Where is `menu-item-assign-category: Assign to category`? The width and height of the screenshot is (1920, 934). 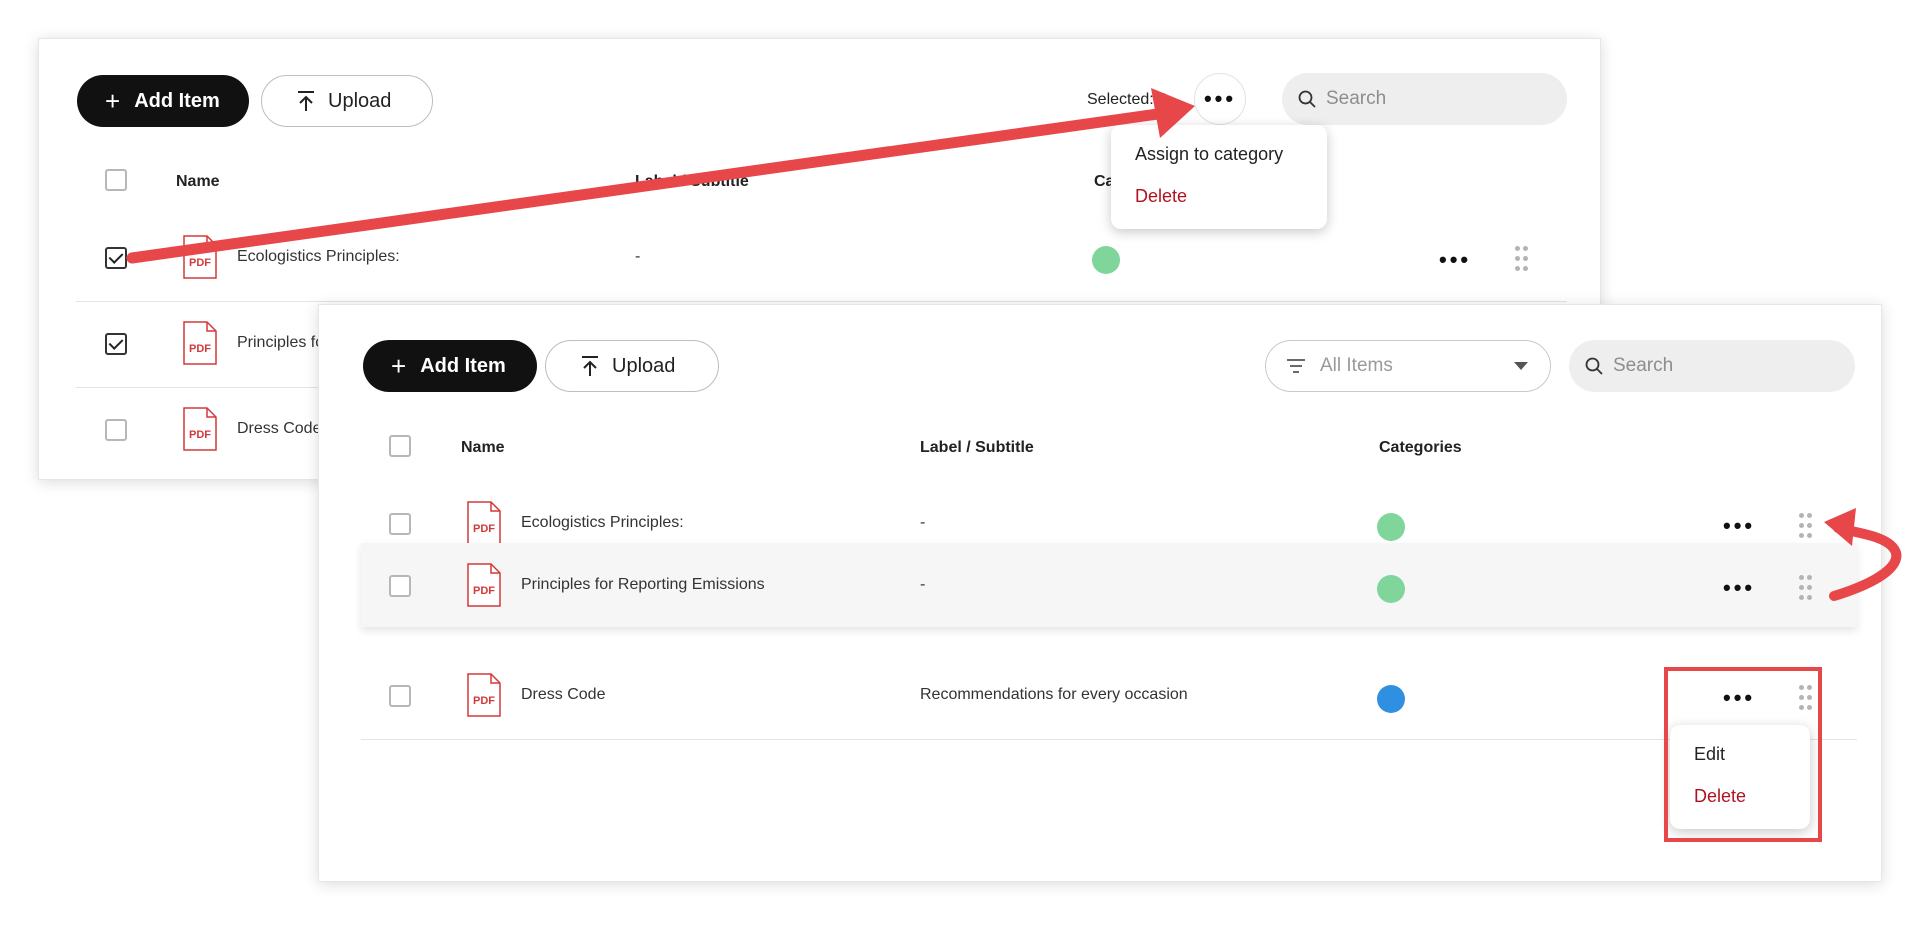 menu-item-assign-category: Assign to category is located at coordinates (1219, 162).